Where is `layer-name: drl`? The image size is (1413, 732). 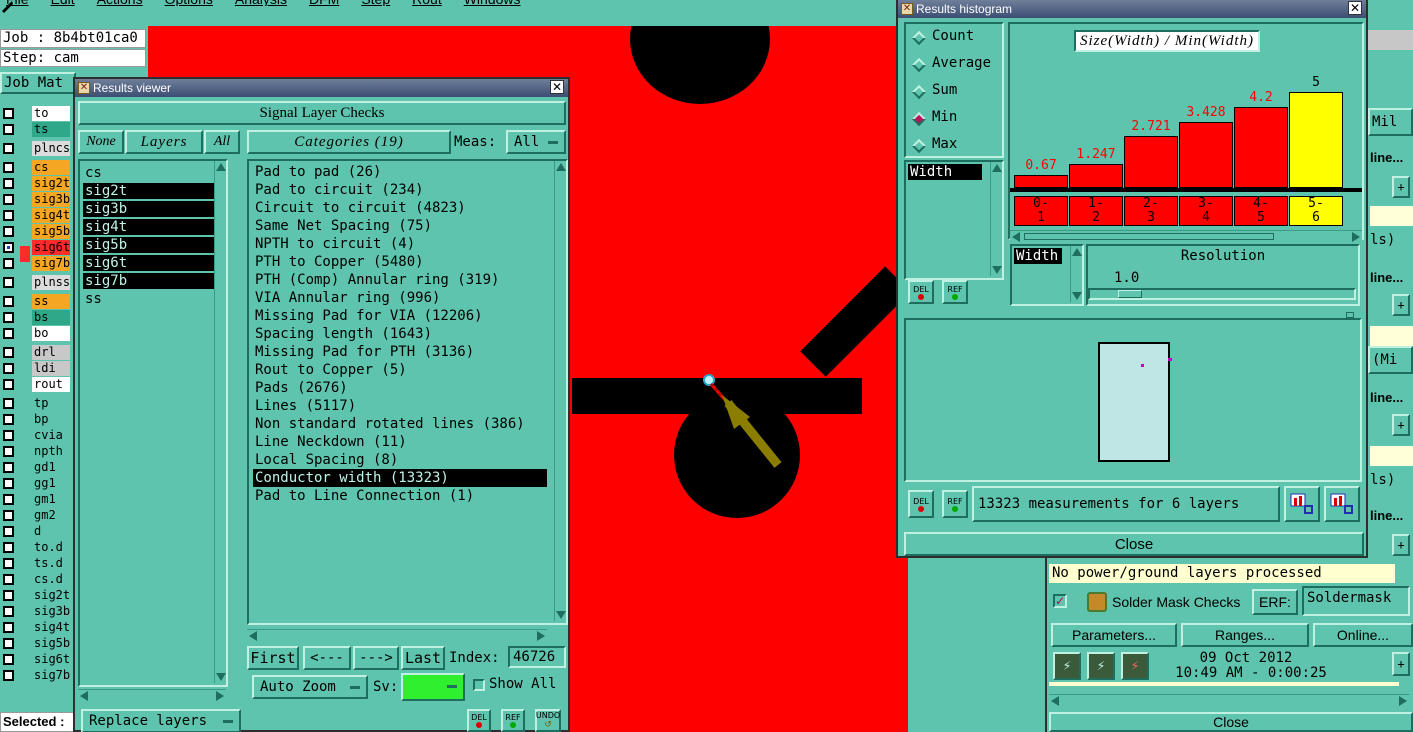
layer-name: drl is located at coordinates (51, 352).